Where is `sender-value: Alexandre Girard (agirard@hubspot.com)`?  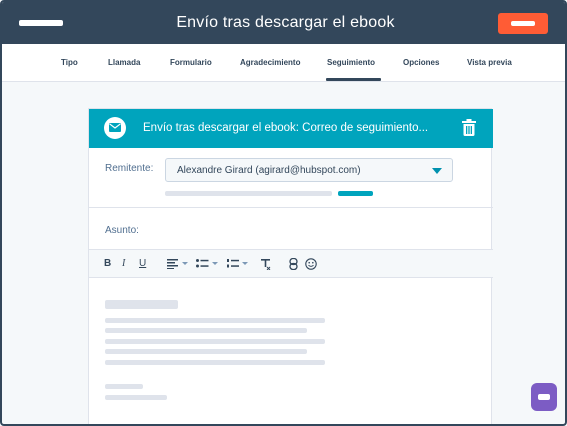
sender-value: Alexandre Girard (agirard@hubspot.com) is located at coordinates (269, 170).